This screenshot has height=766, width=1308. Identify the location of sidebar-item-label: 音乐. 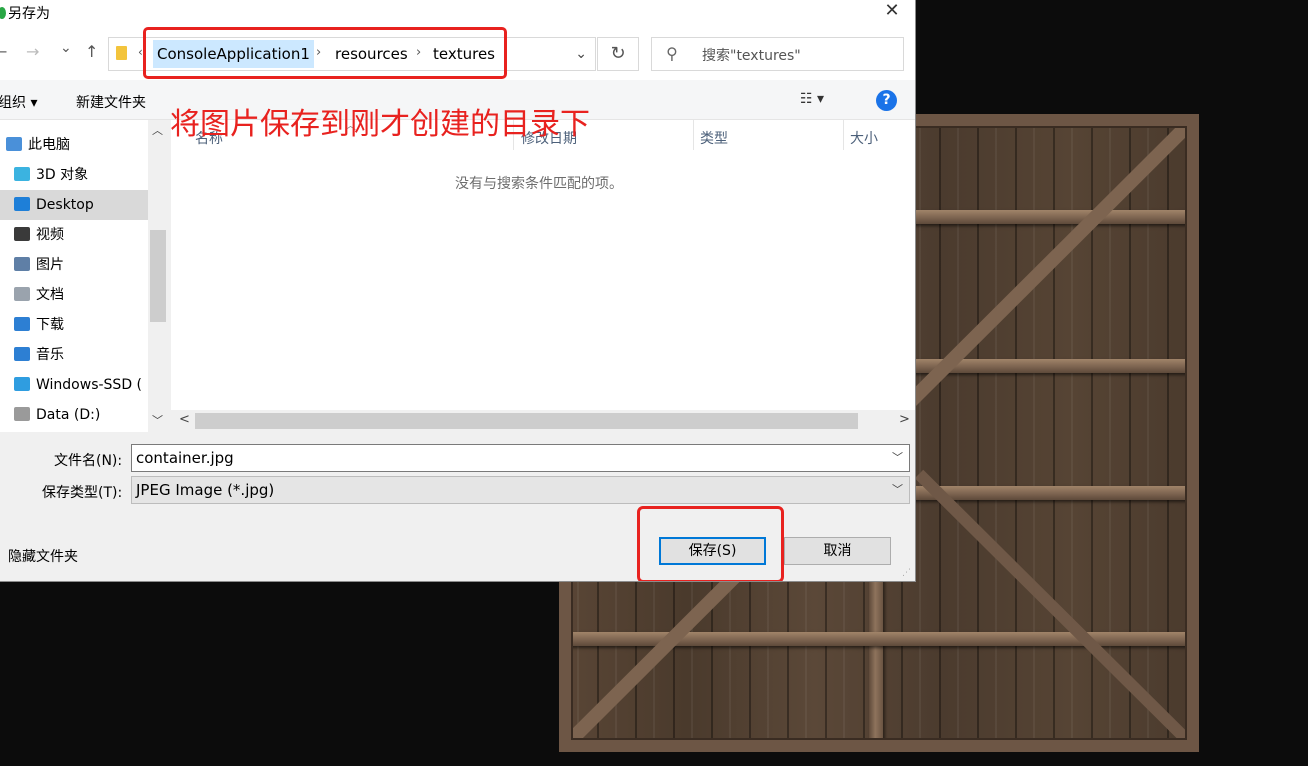
(50, 355).